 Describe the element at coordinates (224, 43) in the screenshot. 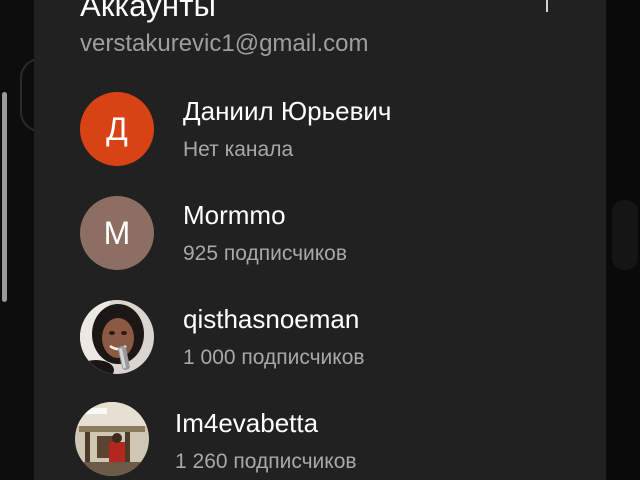

I see `current-account-email: verstakurevic1@gmail.com` at that location.